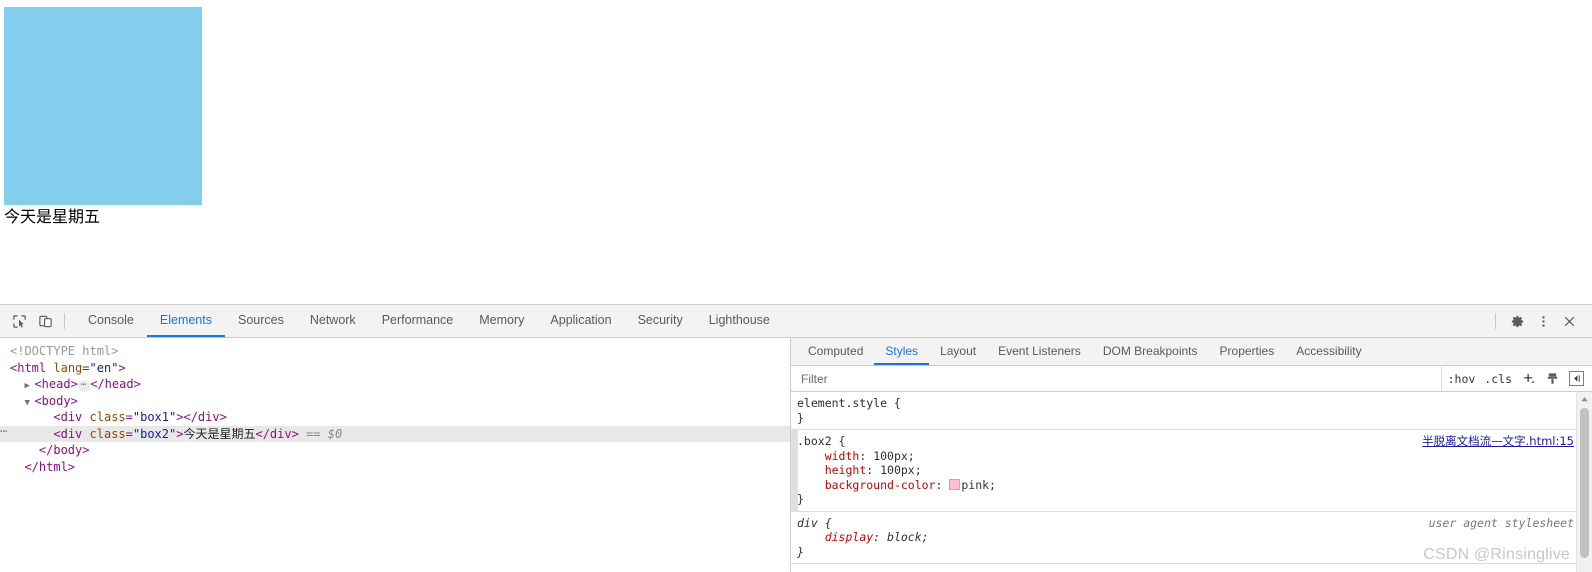  What do you see at coordinates (1498, 379) in the screenshot?
I see `cls-button: .cls` at bounding box center [1498, 379].